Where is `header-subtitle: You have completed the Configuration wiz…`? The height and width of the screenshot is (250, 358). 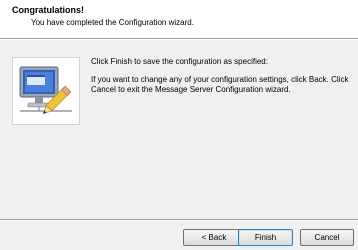 header-subtitle: You have completed the Configuration wiz… is located at coordinates (112, 22).